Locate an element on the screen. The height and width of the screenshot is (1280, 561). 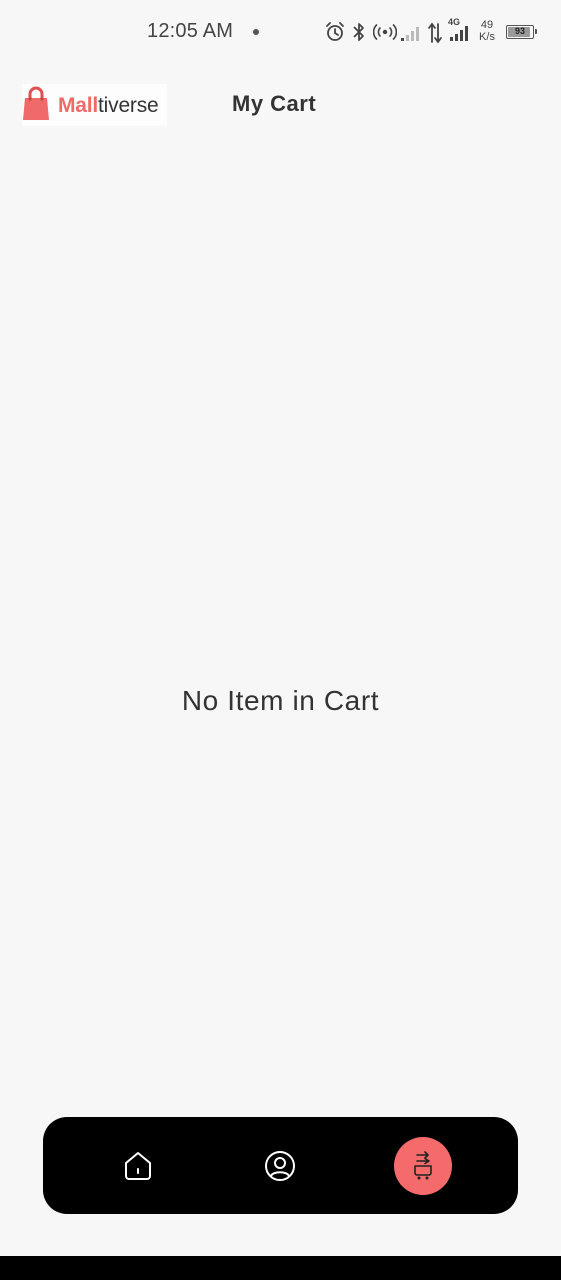
signal-weak-icon is located at coordinates (410, 34).